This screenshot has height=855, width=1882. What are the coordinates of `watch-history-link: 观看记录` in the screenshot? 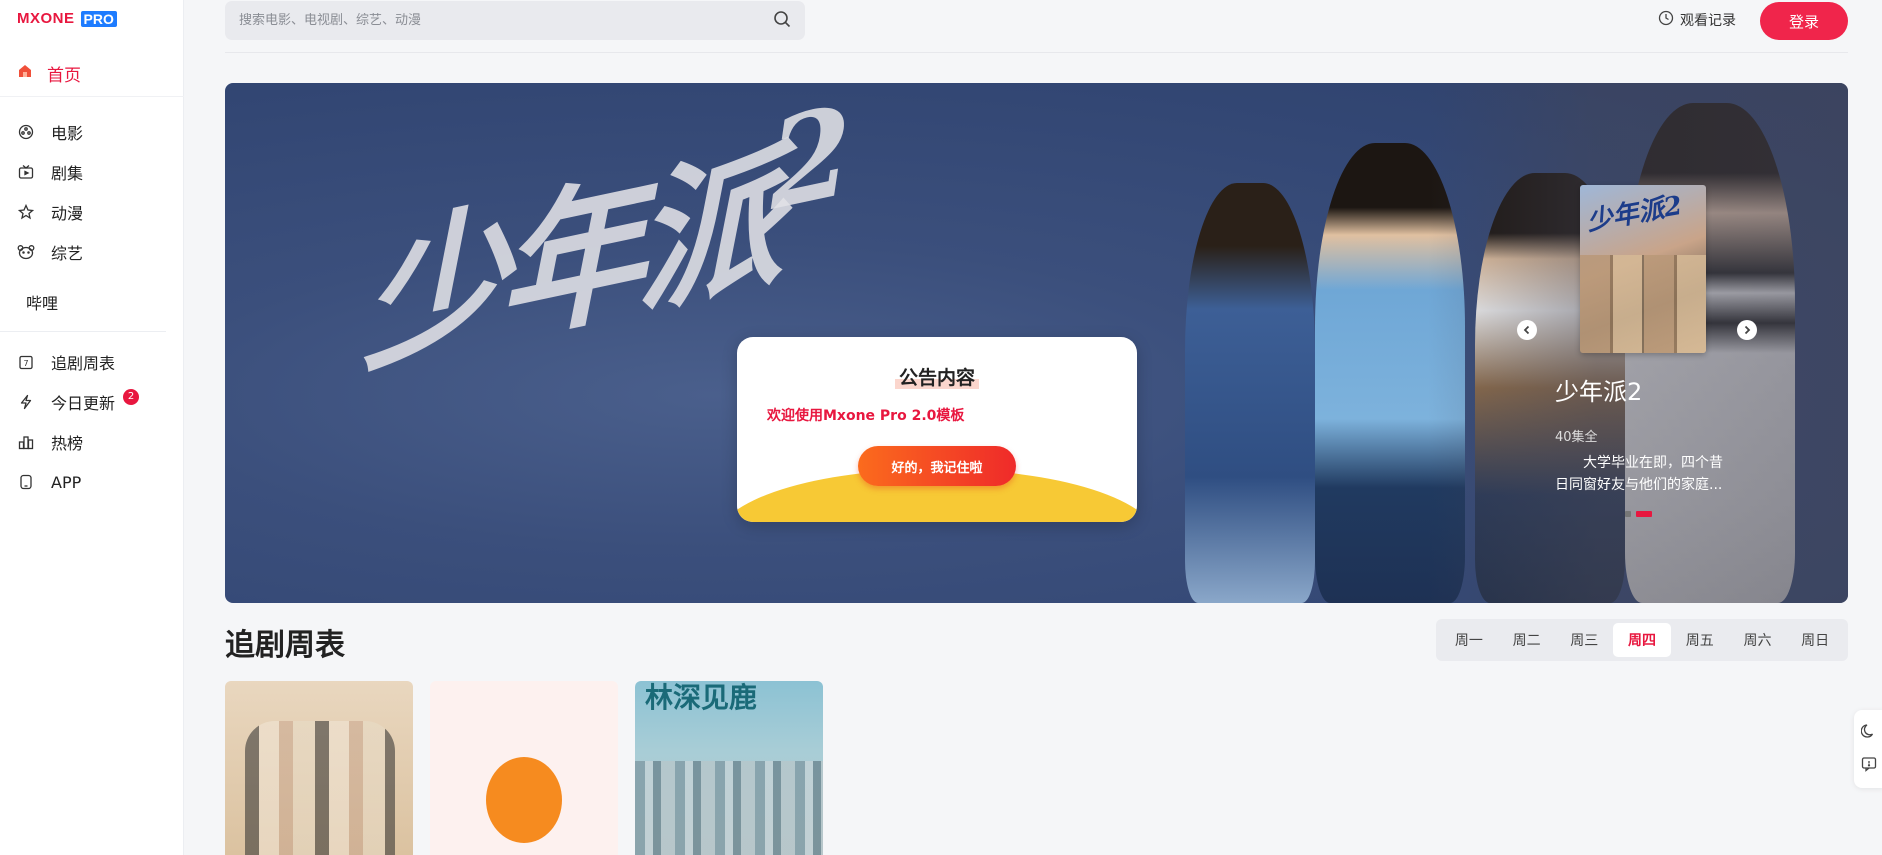 It's located at (1697, 20).